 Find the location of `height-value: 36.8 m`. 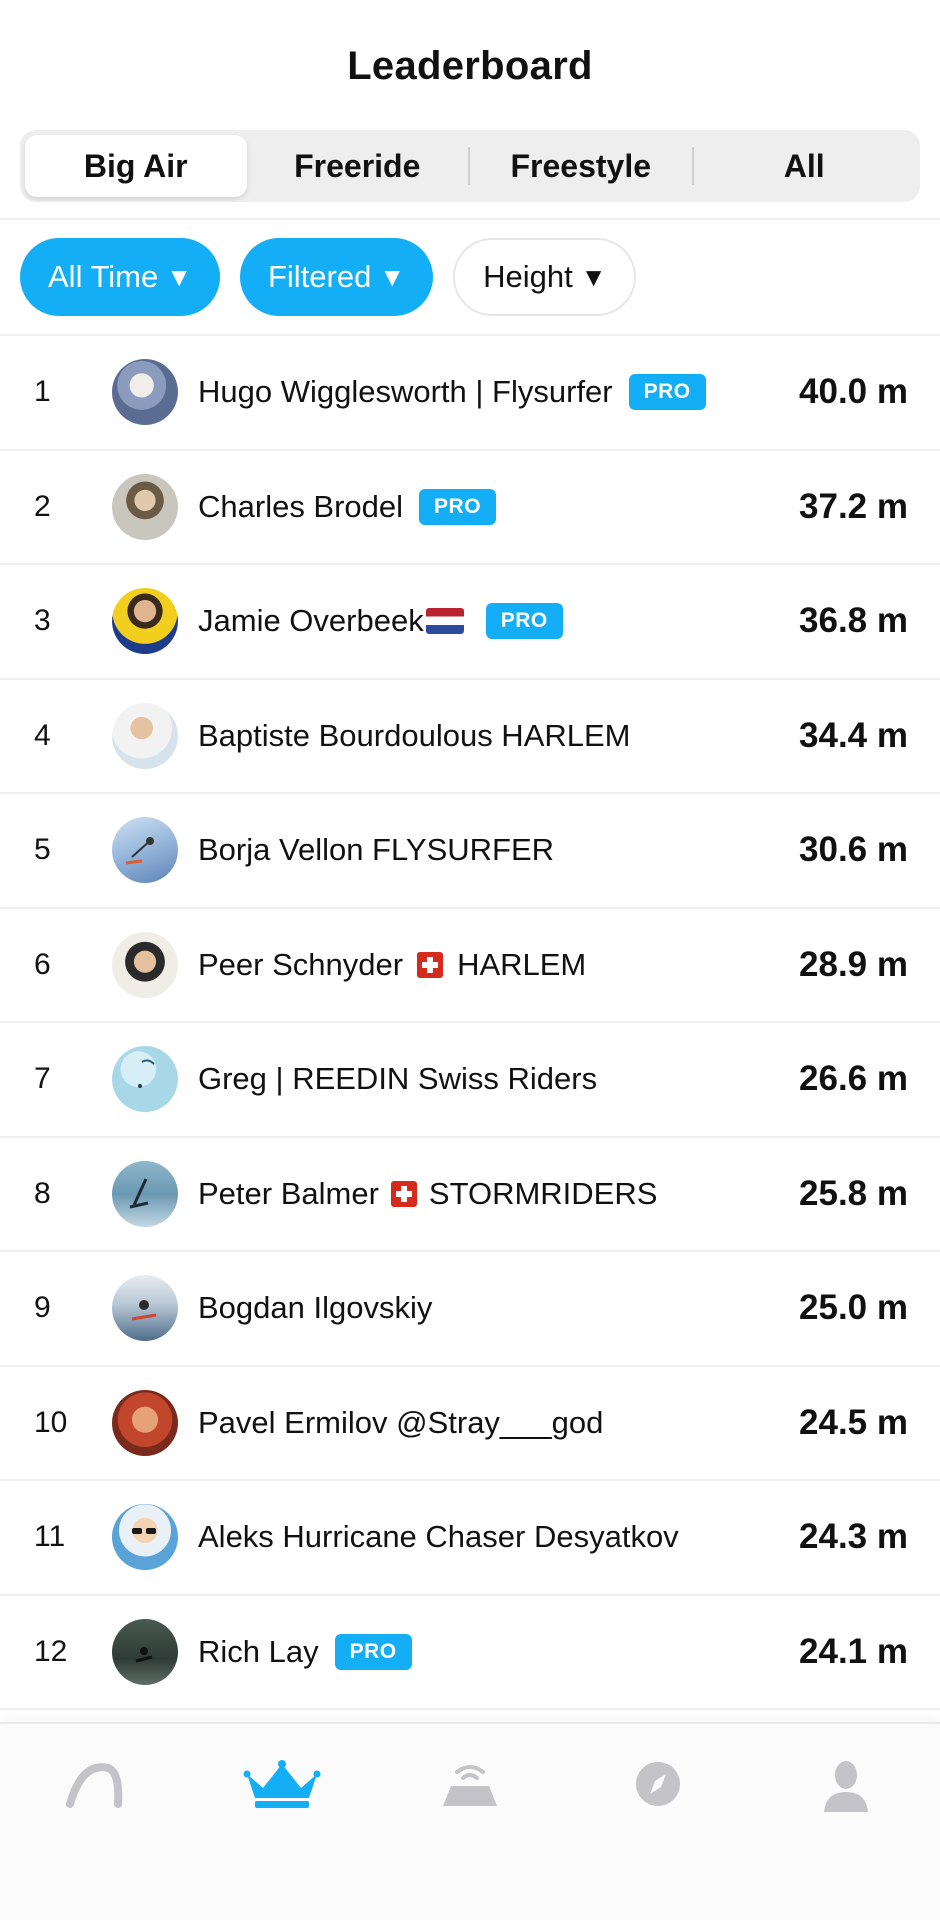

height-value: 36.8 m is located at coordinates (853, 621).